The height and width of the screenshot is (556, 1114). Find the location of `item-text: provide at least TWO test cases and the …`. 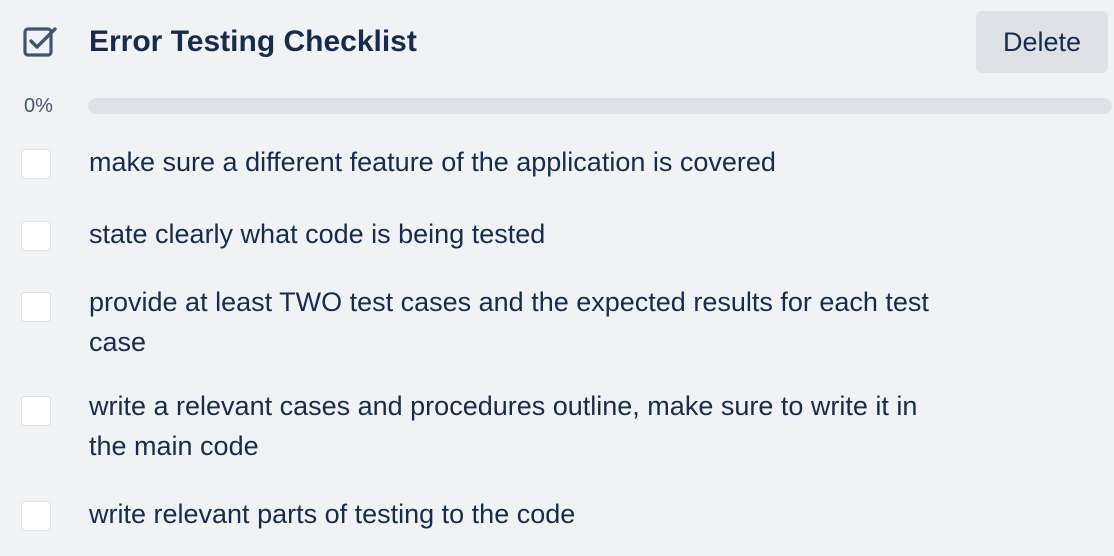

item-text: provide at least TWO test cases and the … is located at coordinates (524, 322).